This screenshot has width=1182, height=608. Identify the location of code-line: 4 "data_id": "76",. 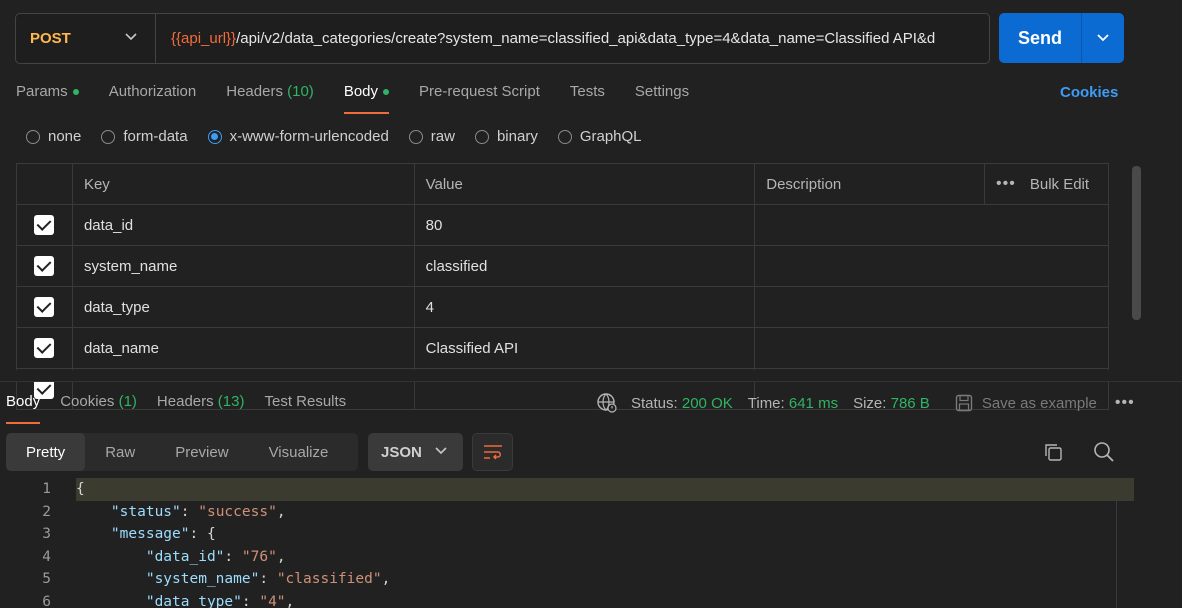
(591, 557).